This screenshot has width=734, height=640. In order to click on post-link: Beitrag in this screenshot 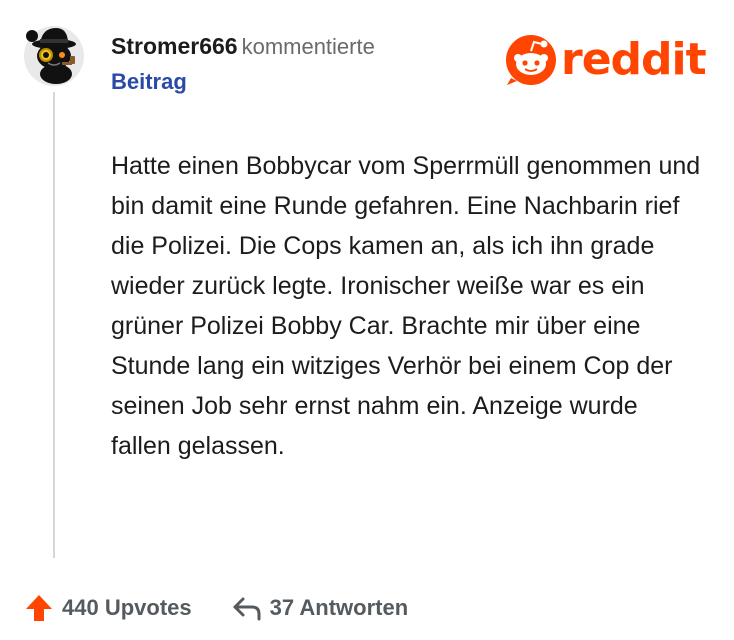, I will do `click(243, 82)`.